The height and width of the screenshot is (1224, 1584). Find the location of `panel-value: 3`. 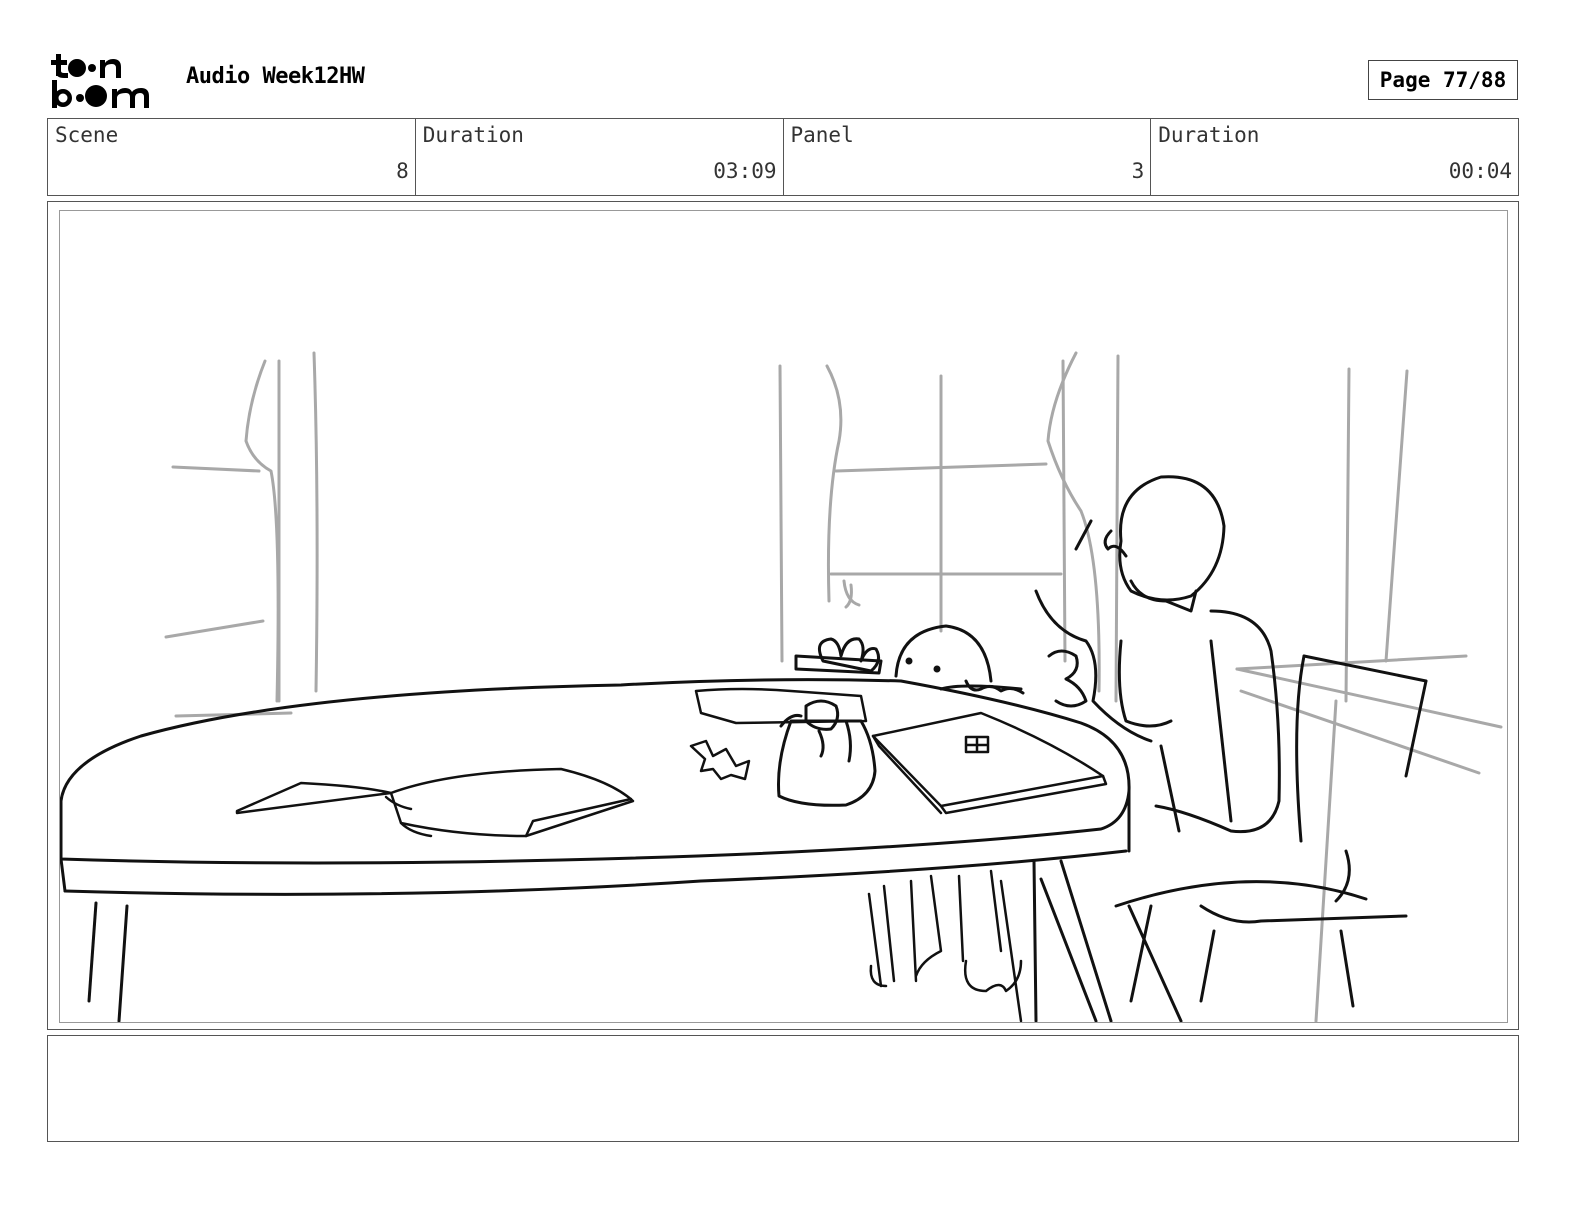

panel-value: 3 is located at coordinates (1138, 171).